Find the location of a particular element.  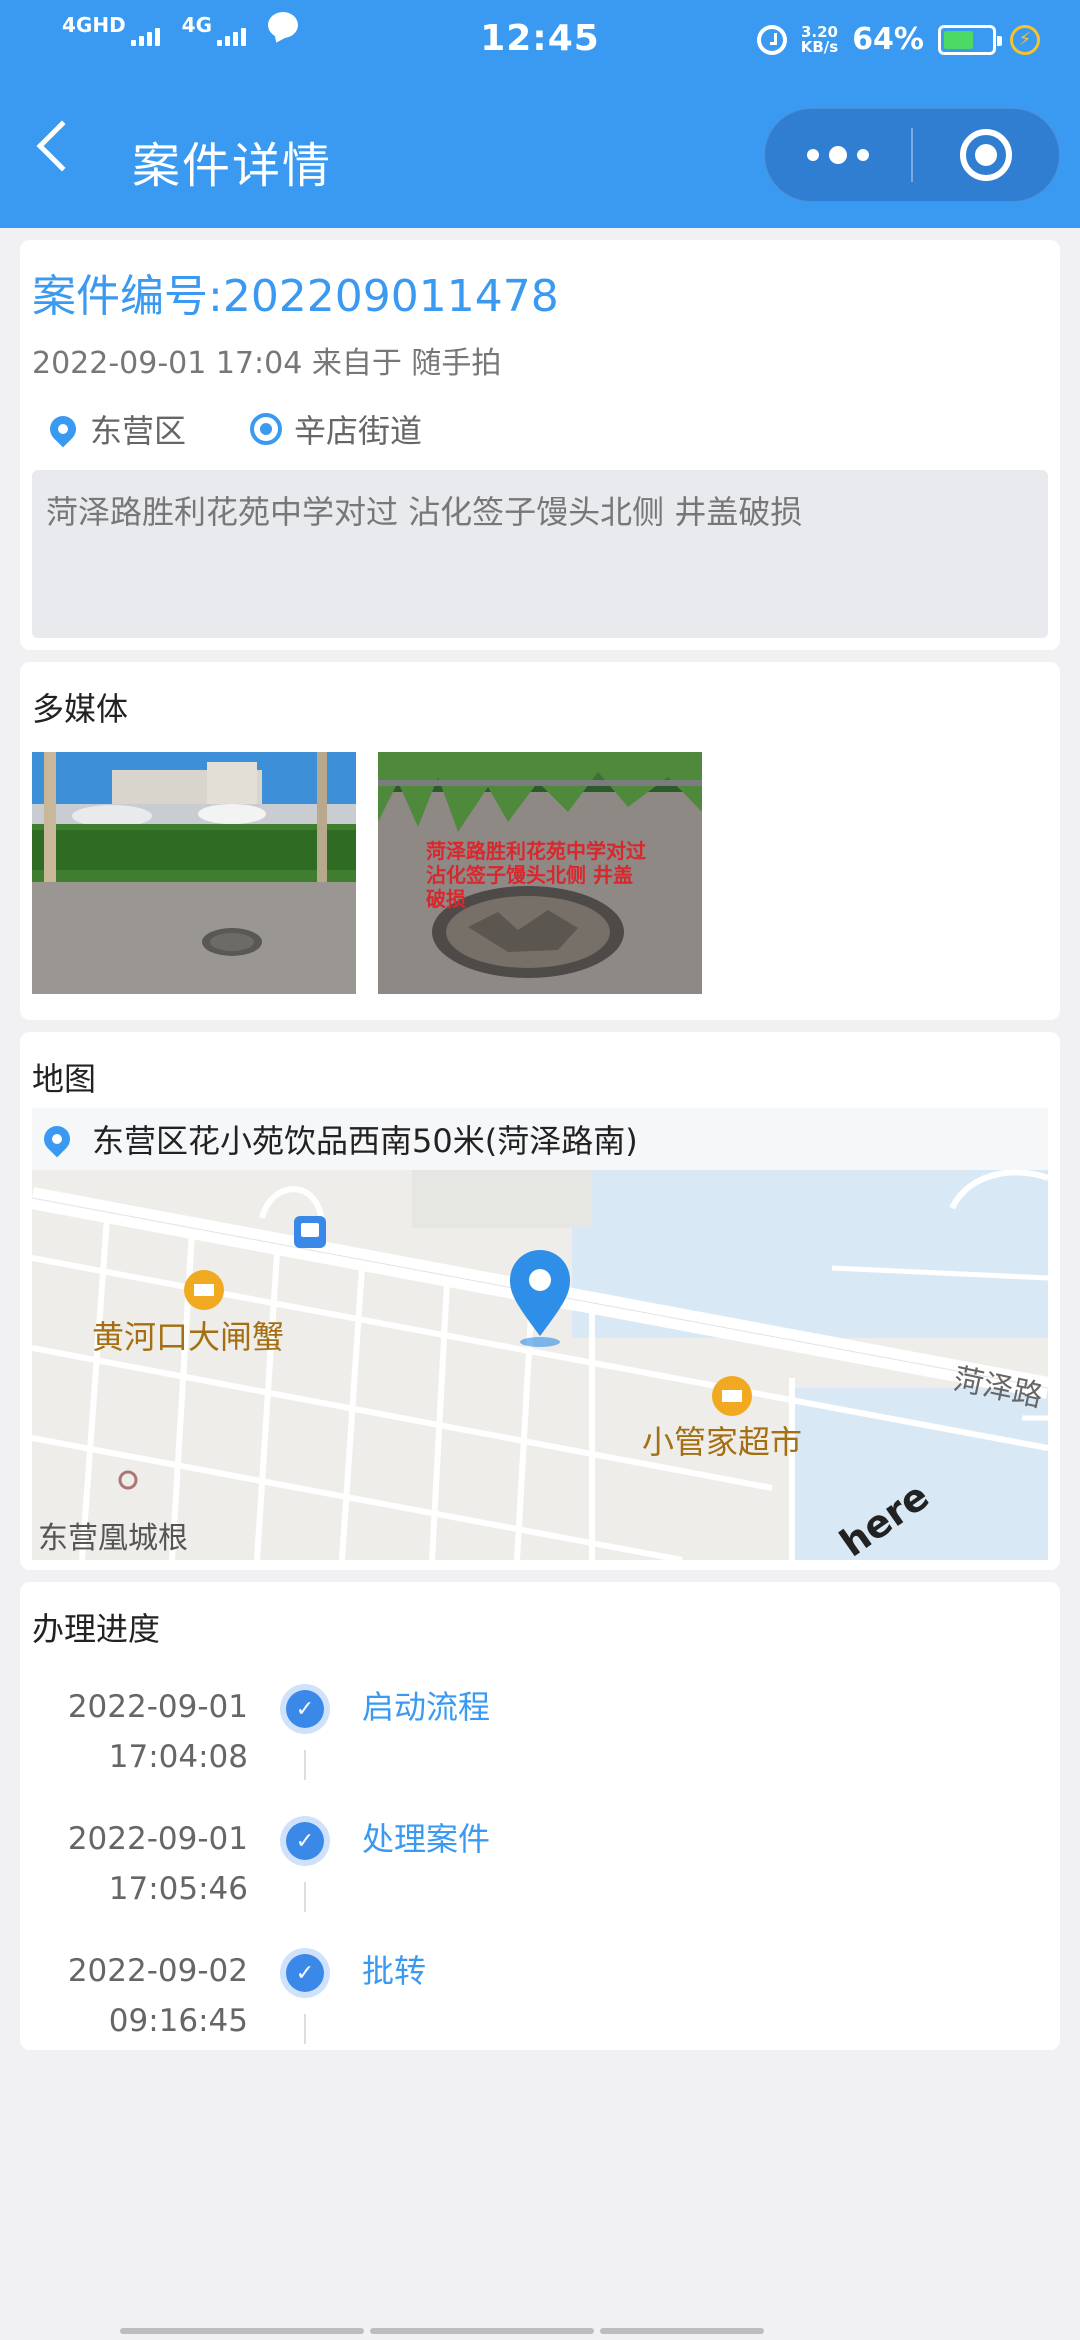

close-miniprogram-button is located at coordinates (986, 155).